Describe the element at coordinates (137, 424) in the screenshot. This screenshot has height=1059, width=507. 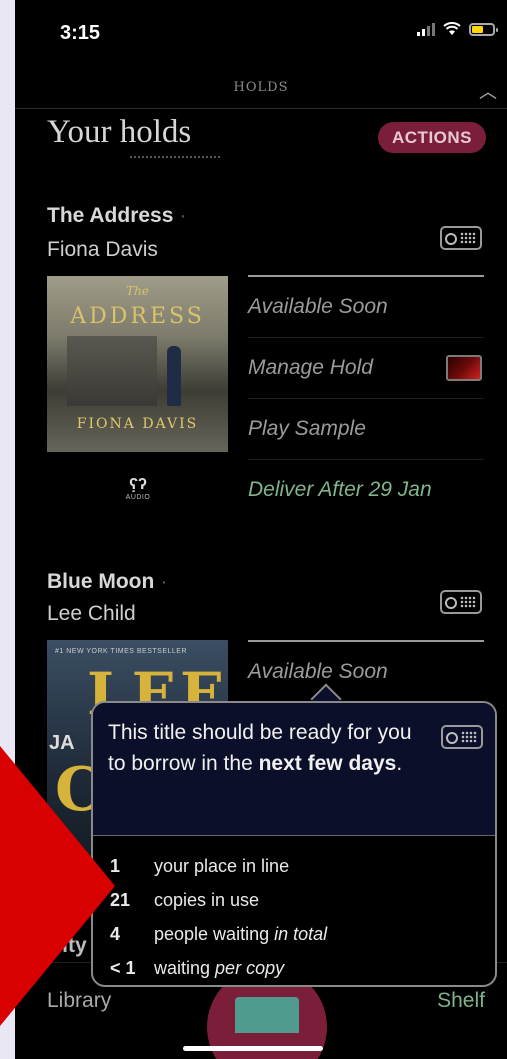
I see `cover-author: FIONA DAVIS` at that location.